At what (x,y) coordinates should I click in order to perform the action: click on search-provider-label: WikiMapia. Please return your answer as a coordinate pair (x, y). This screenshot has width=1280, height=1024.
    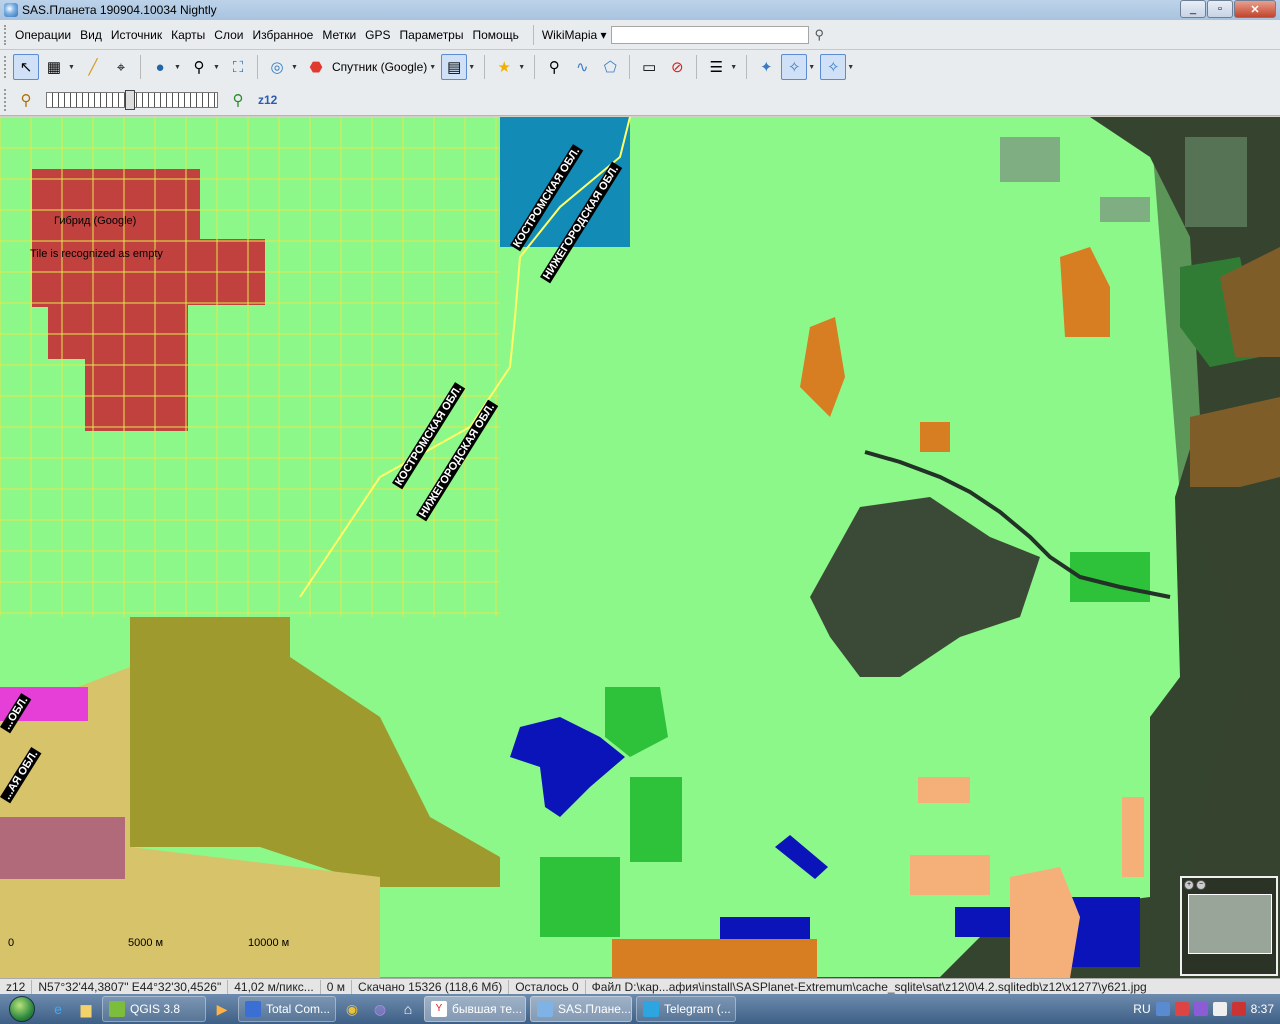
    Looking at the image, I should click on (569, 34).